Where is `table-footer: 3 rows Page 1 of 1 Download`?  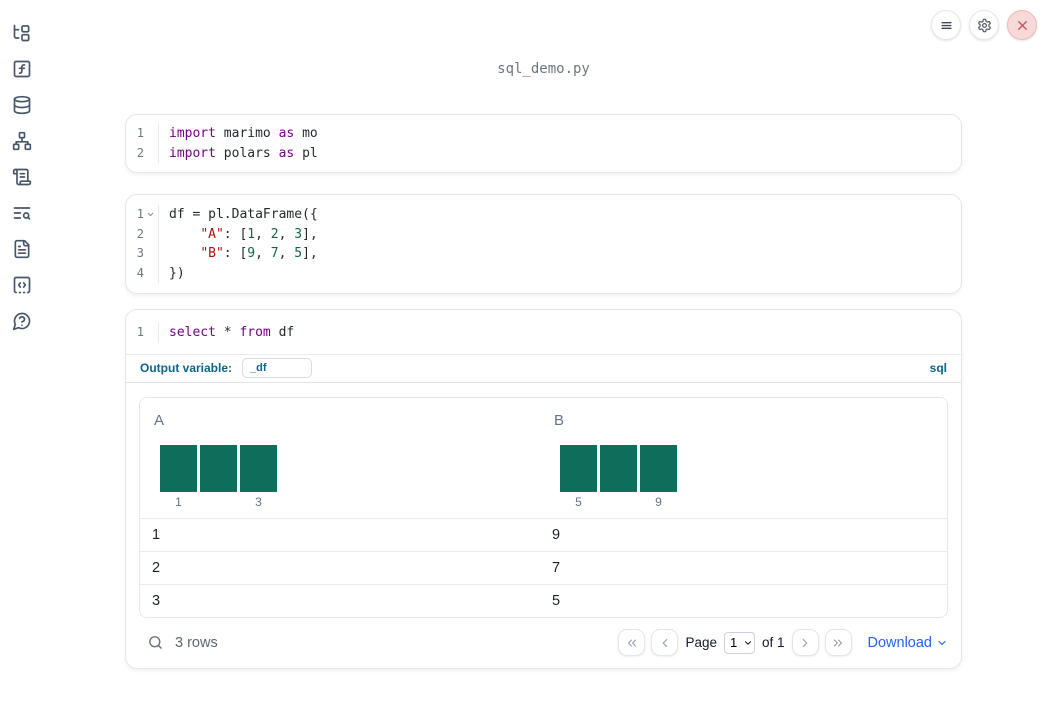 table-footer: 3 rows Page 1 of 1 Download is located at coordinates (543, 643).